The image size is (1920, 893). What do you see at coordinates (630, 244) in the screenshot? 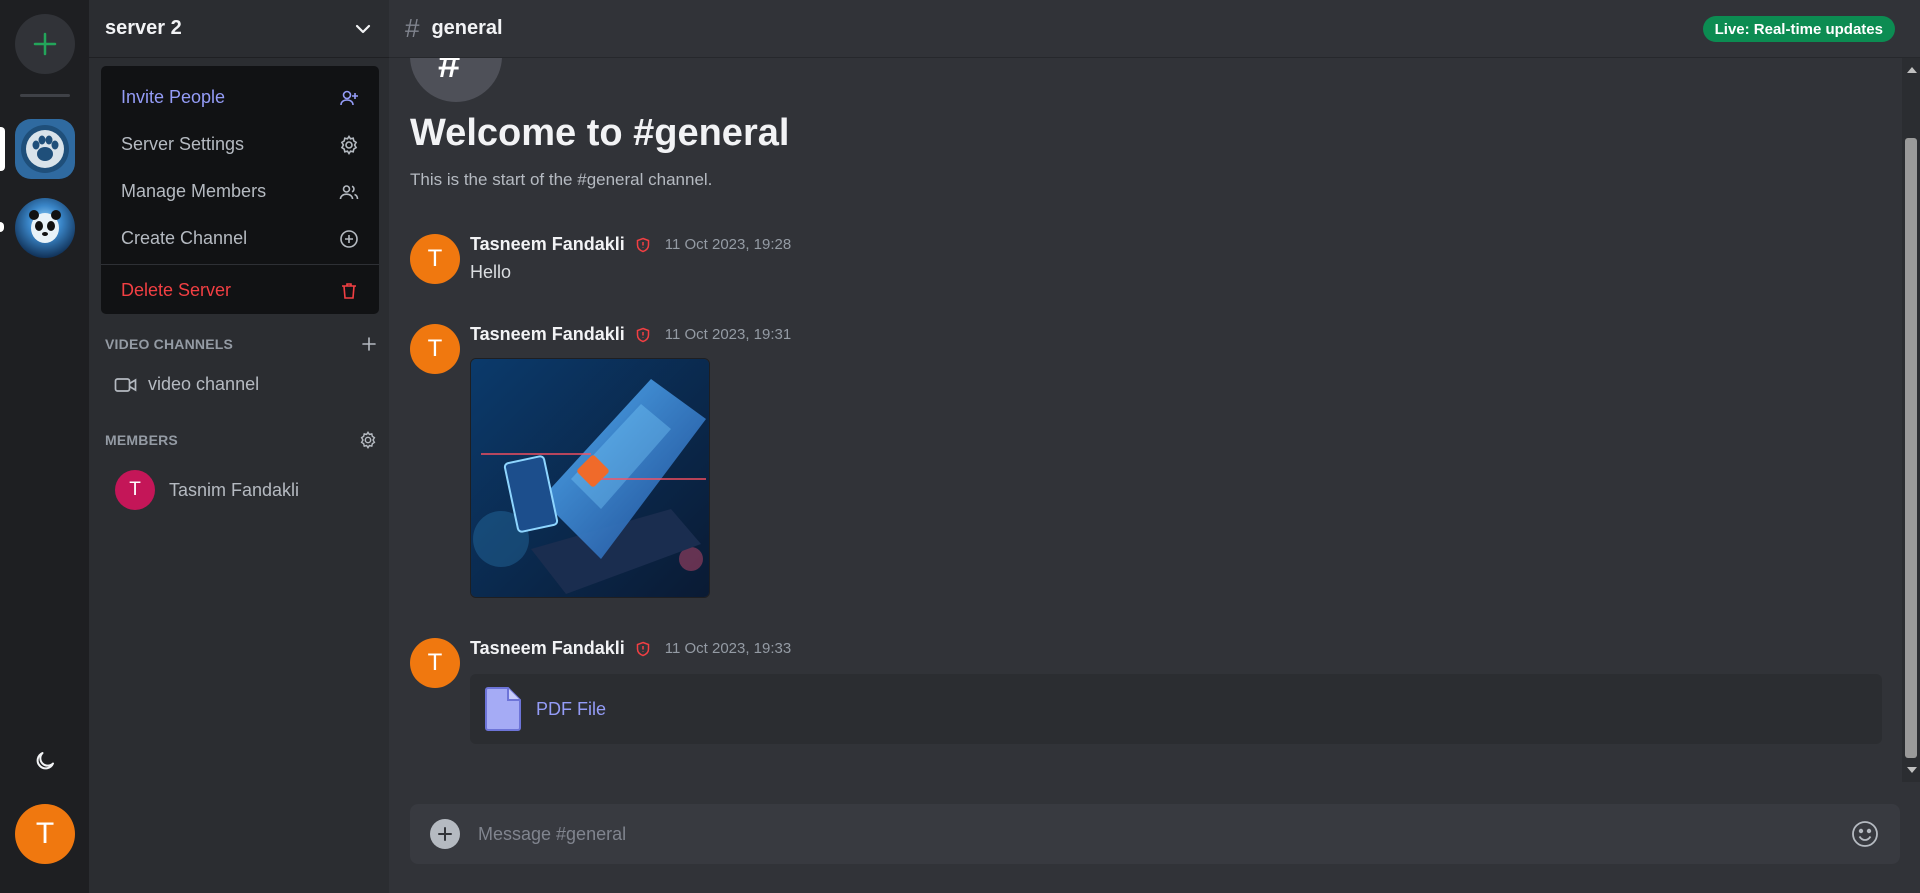
I see `message-meta: Tasneem Fandakli 11 Oct 2023, 19:28` at bounding box center [630, 244].